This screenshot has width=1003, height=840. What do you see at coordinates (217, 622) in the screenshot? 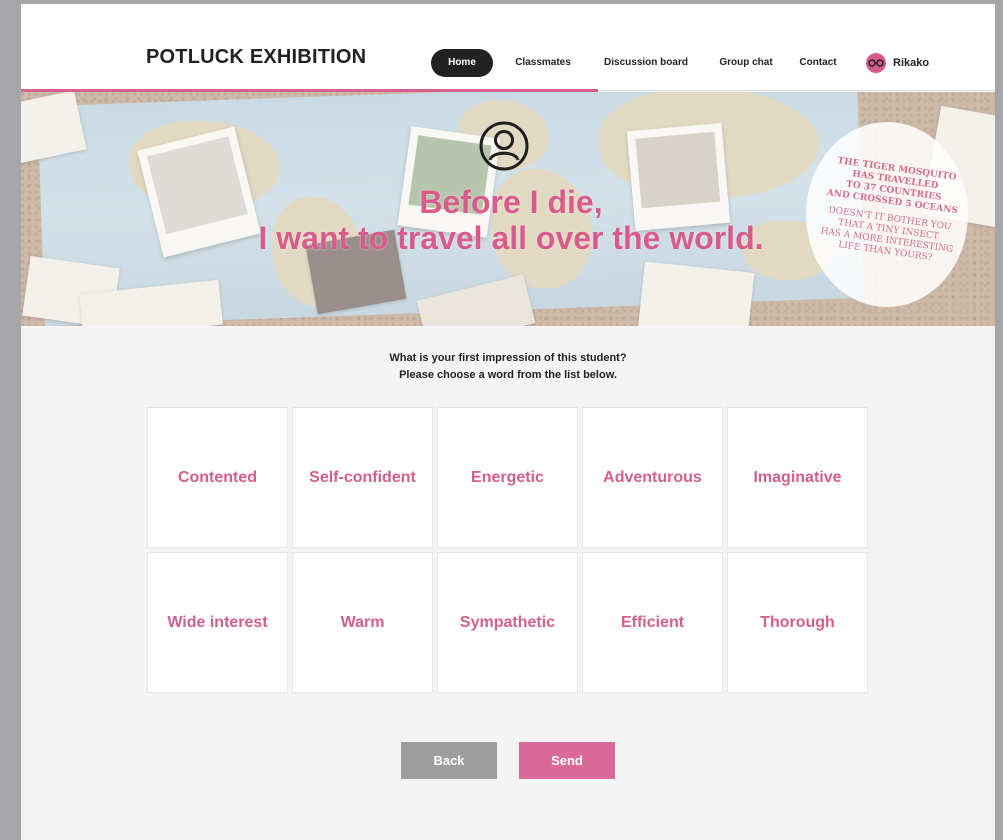
I see `word-option-wide-interest: Wide interest` at bounding box center [217, 622].